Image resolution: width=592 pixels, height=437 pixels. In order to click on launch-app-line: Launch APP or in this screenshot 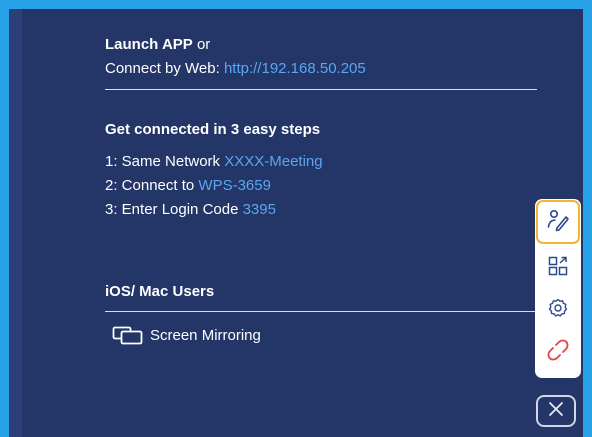, I will do `click(157, 44)`.